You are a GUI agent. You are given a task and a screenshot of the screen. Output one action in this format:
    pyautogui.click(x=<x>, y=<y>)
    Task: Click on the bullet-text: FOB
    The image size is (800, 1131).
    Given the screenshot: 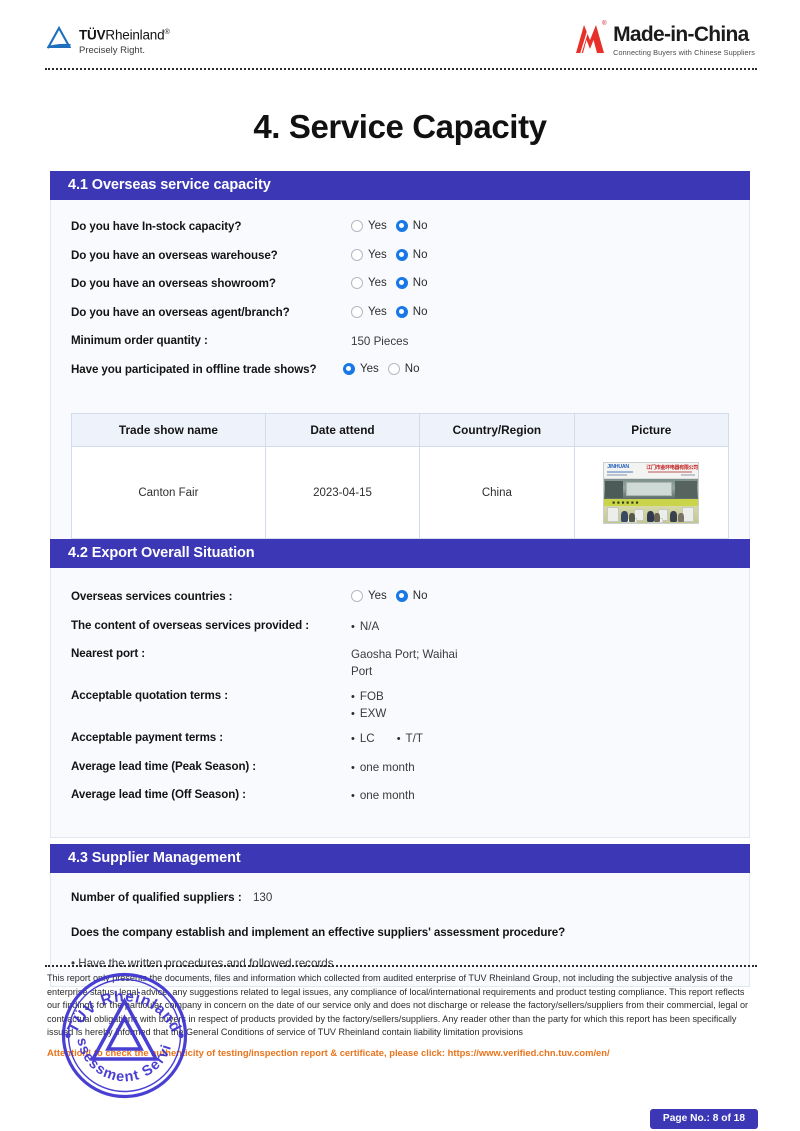 What is the action you would take?
    pyautogui.click(x=371, y=696)
    